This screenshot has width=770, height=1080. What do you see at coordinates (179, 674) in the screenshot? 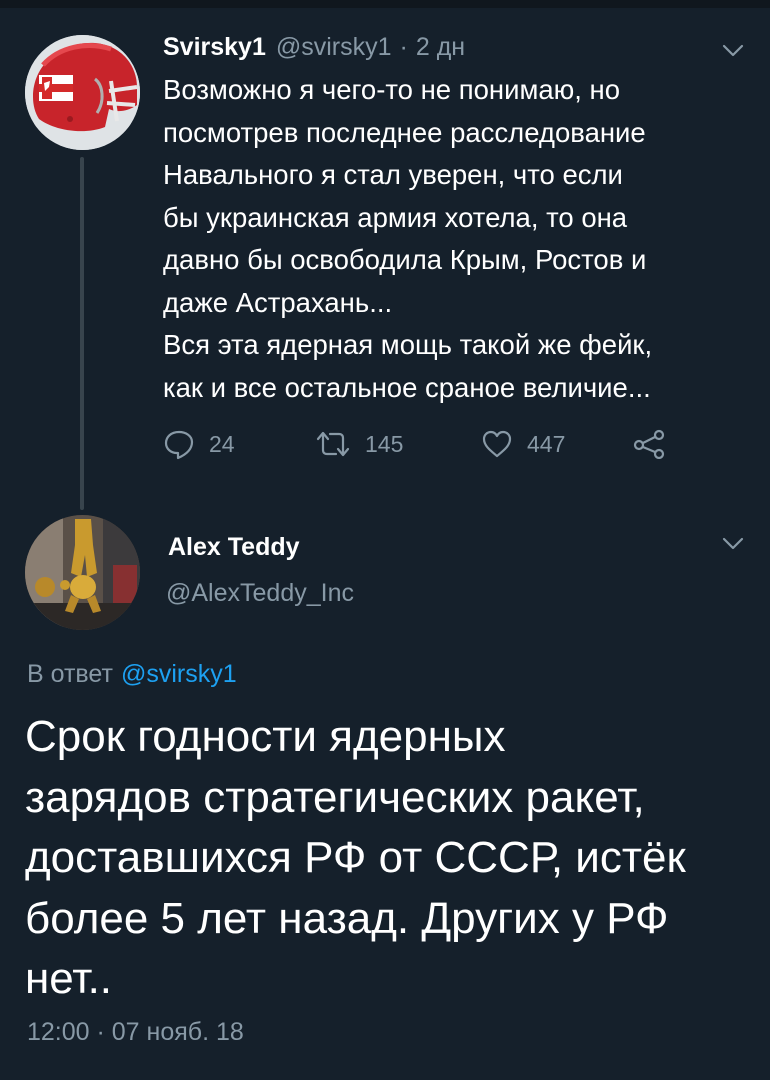
I see `reply-mention-link: @svirsky1` at bounding box center [179, 674].